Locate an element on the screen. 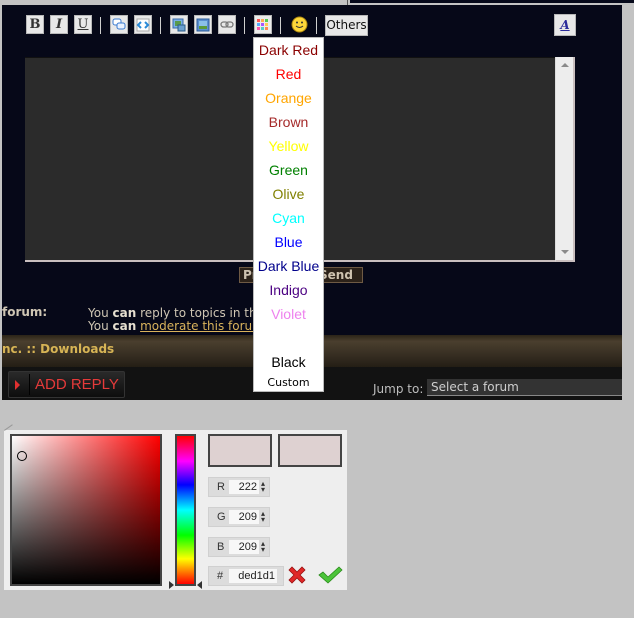  confirm-check-icon is located at coordinates (330, 575).